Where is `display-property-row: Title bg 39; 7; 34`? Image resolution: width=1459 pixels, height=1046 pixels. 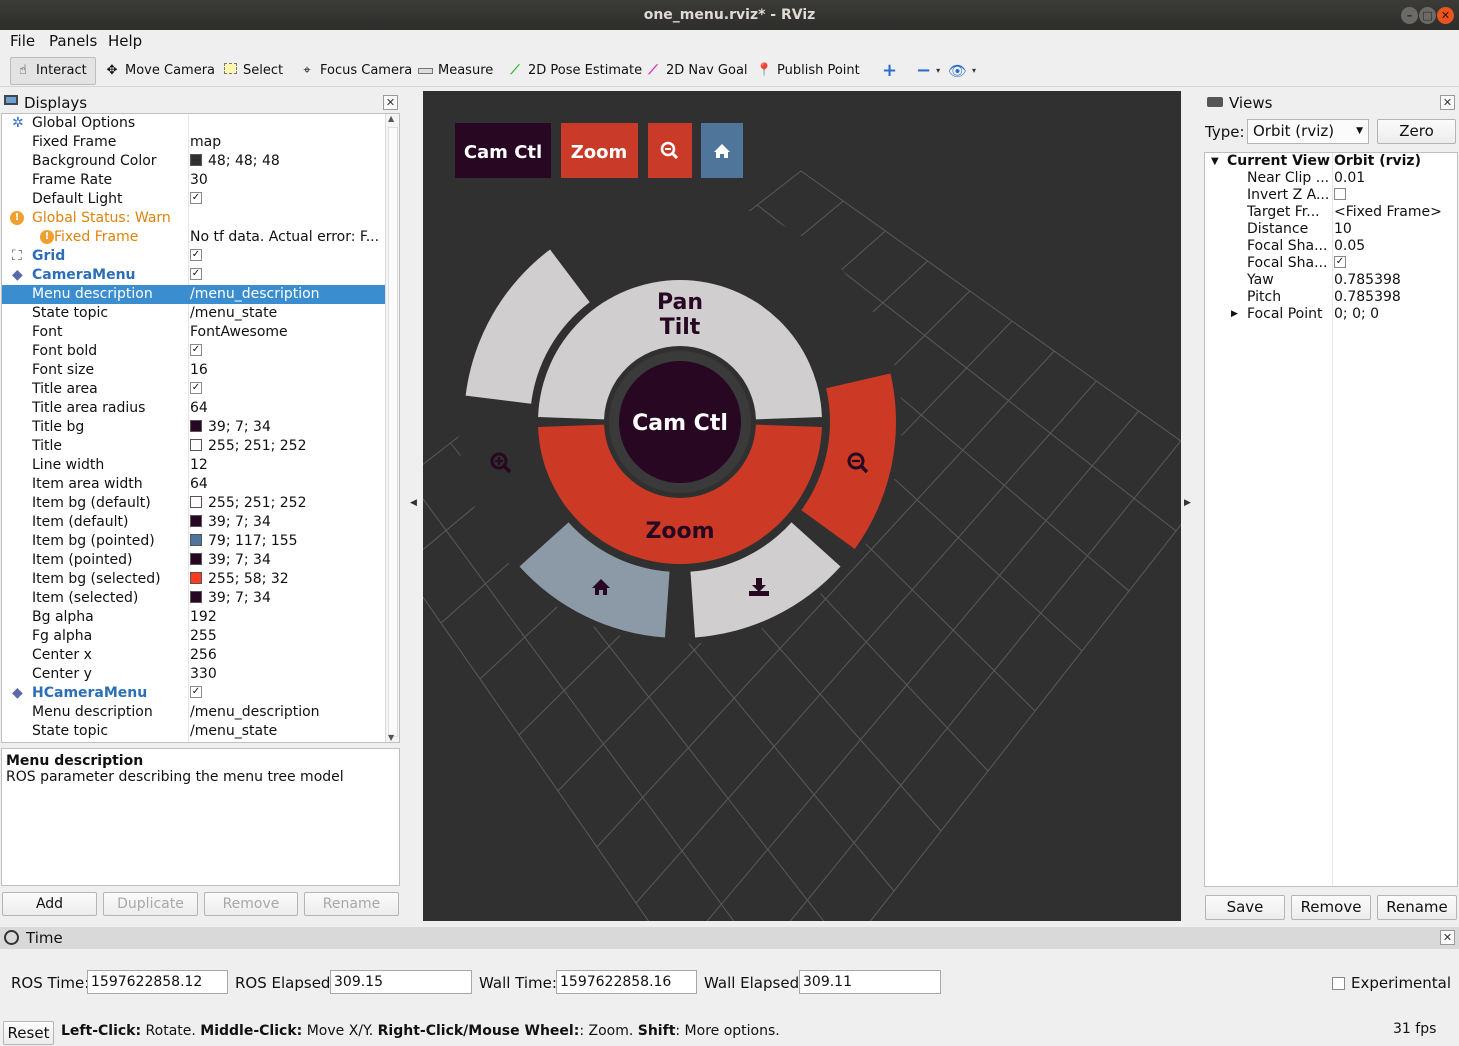
display-property-row: Title bg 39; 7; 34 is located at coordinates (194, 427).